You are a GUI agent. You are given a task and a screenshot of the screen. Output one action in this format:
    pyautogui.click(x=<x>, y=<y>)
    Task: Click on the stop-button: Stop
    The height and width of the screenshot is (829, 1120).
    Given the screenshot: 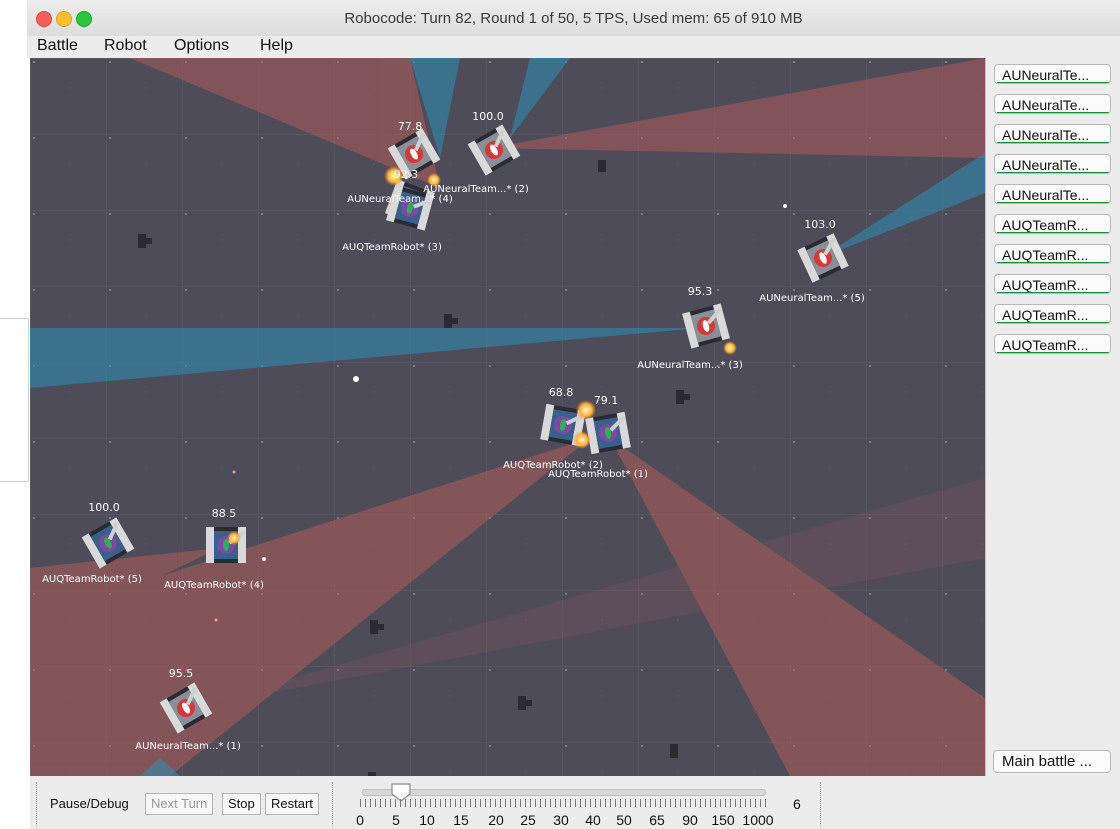 What is the action you would take?
    pyautogui.click(x=241, y=804)
    